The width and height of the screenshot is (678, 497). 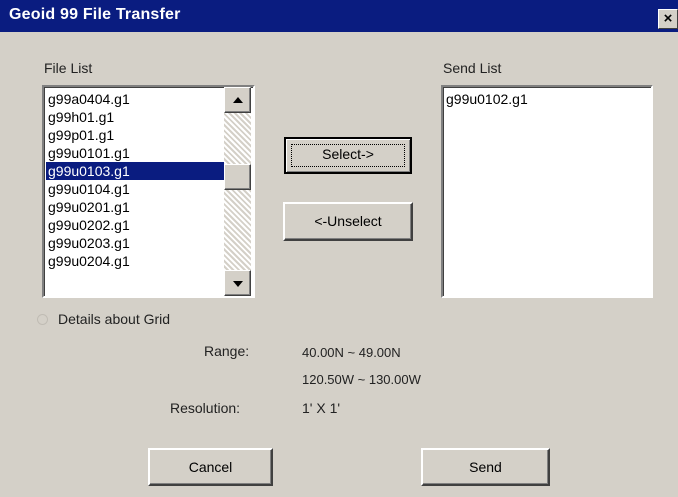 I want to click on unselect-button-label: <-Unselect, so click(x=348, y=221).